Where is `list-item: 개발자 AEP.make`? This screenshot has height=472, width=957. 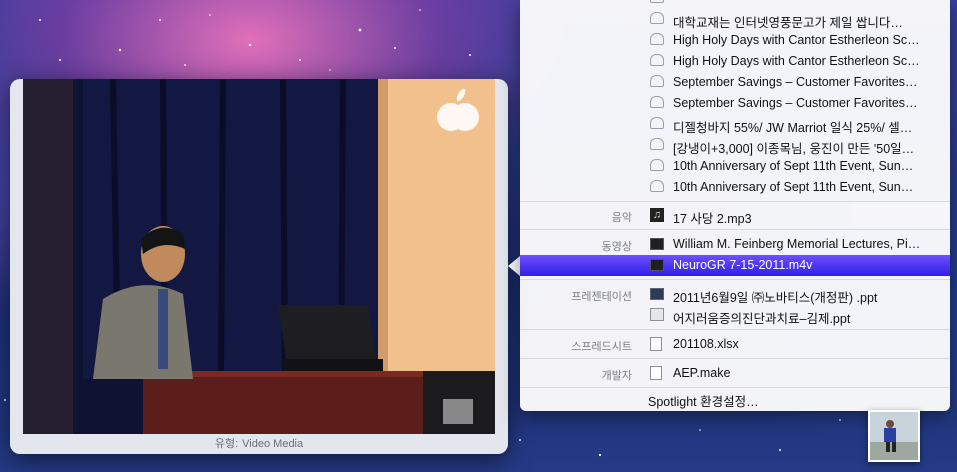 list-item: 개발자 AEP.make is located at coordinates (735, 373).